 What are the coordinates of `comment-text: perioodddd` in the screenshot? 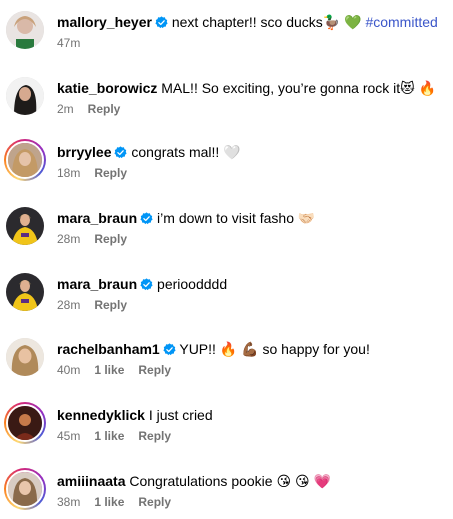 It's located at (192, 284).